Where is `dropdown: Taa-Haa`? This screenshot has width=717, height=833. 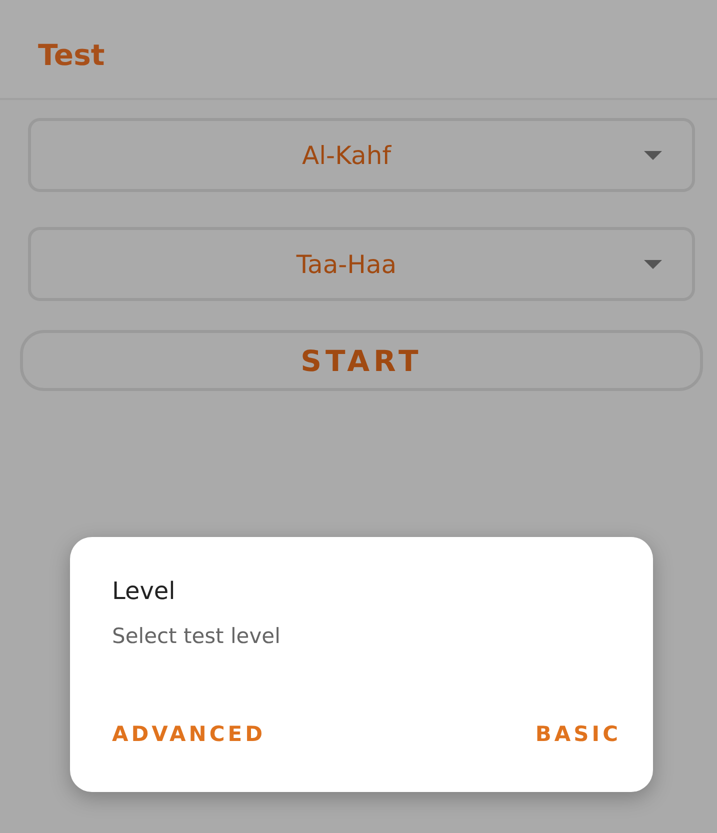
dropdown: Taa-Haa is located at coordinates (361, 264).